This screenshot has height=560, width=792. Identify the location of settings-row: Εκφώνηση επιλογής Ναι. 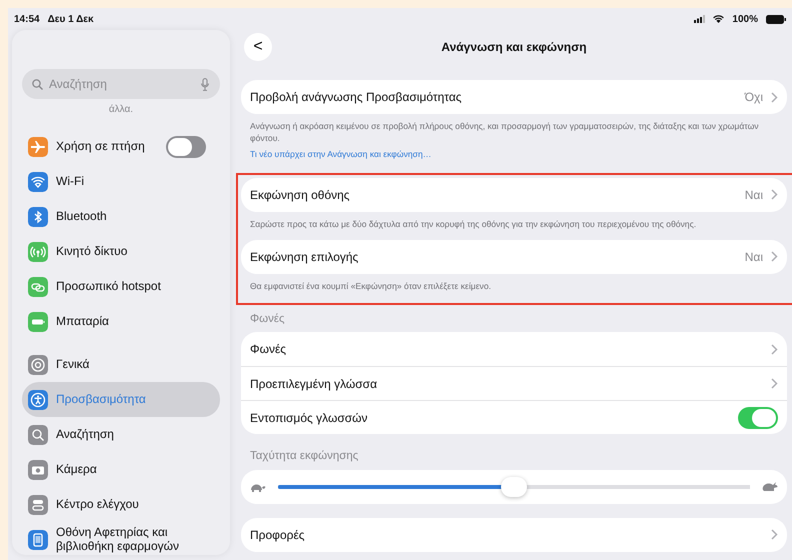
(514, 257).